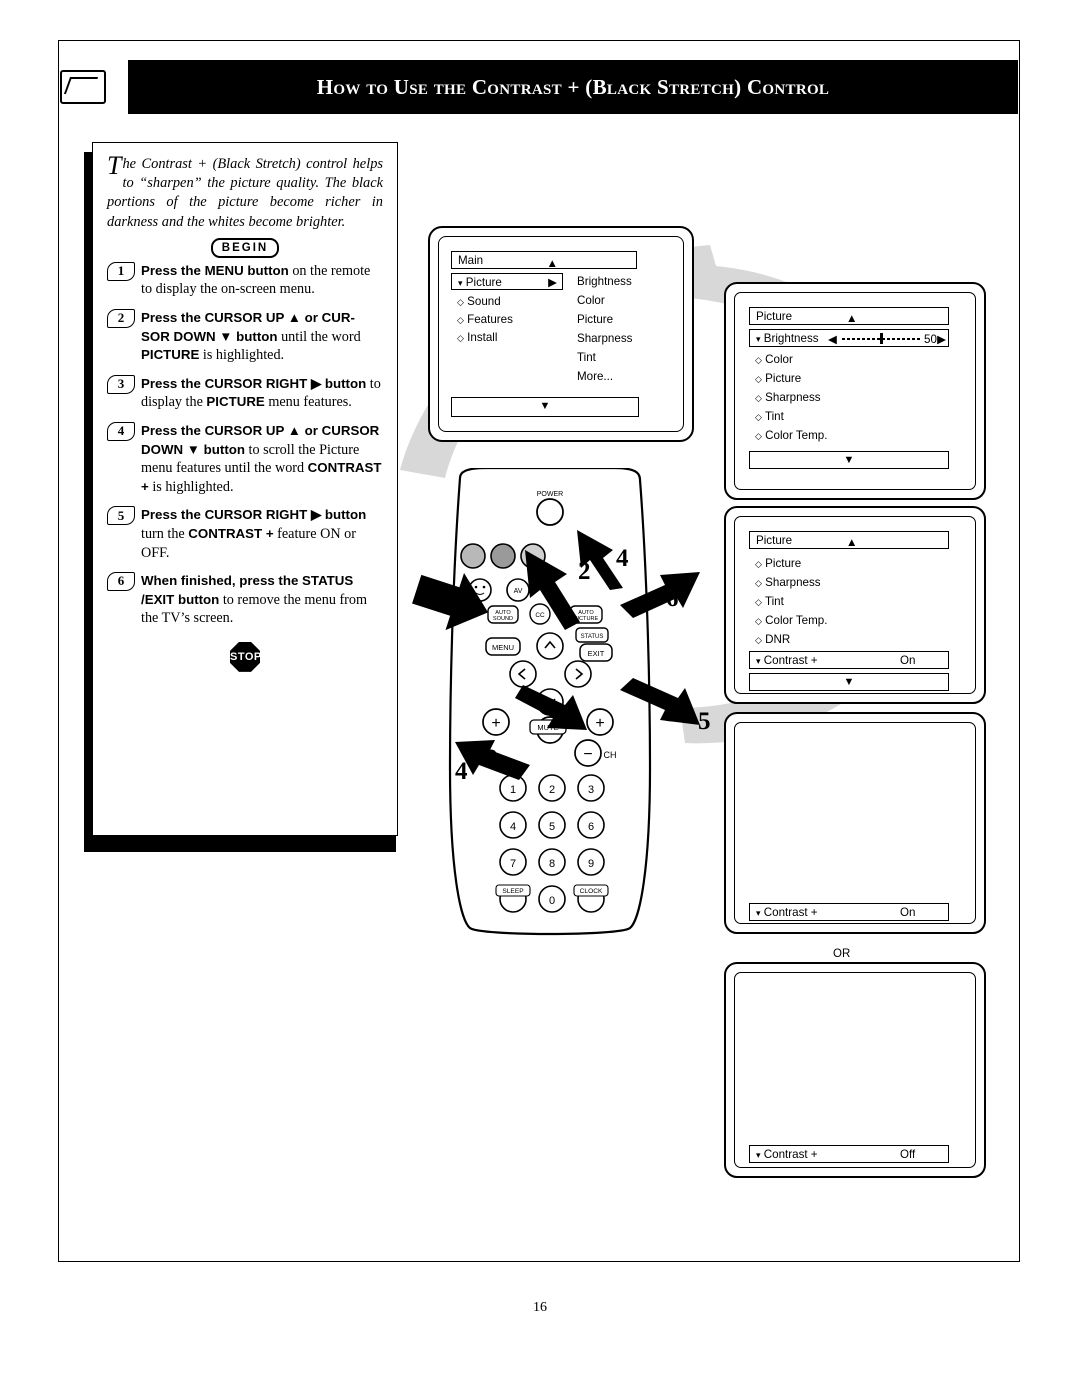 Image resolution: width=1080 pixels, height=1397 pixels. I want to click on svg-text: 5, so click(552, 827).